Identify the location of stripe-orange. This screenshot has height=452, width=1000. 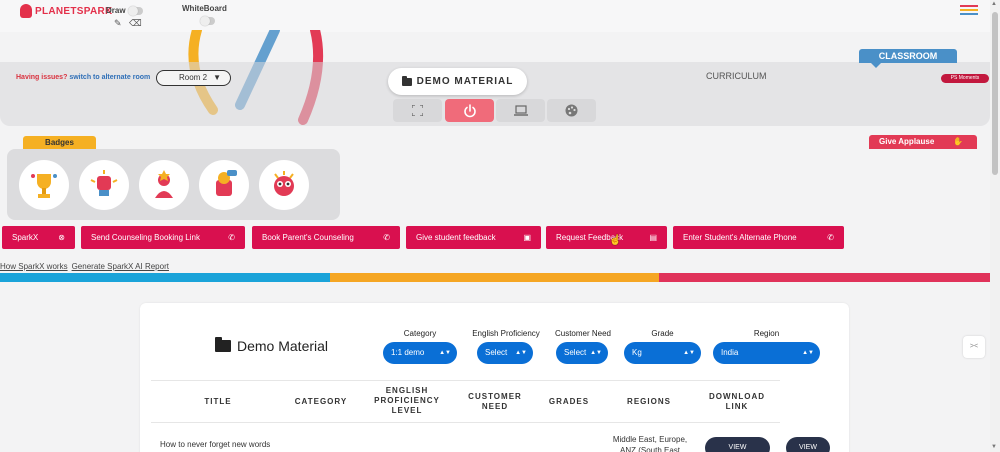
(494, 277).